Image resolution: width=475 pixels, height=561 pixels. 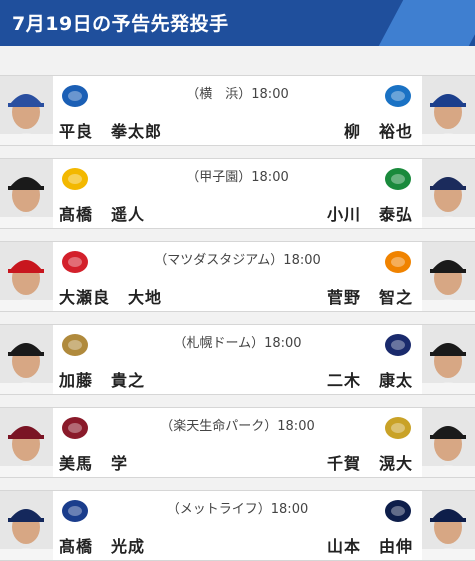 I want to click on venue-time: （札幌ドーム）18:00, so click(x=237, y=343).